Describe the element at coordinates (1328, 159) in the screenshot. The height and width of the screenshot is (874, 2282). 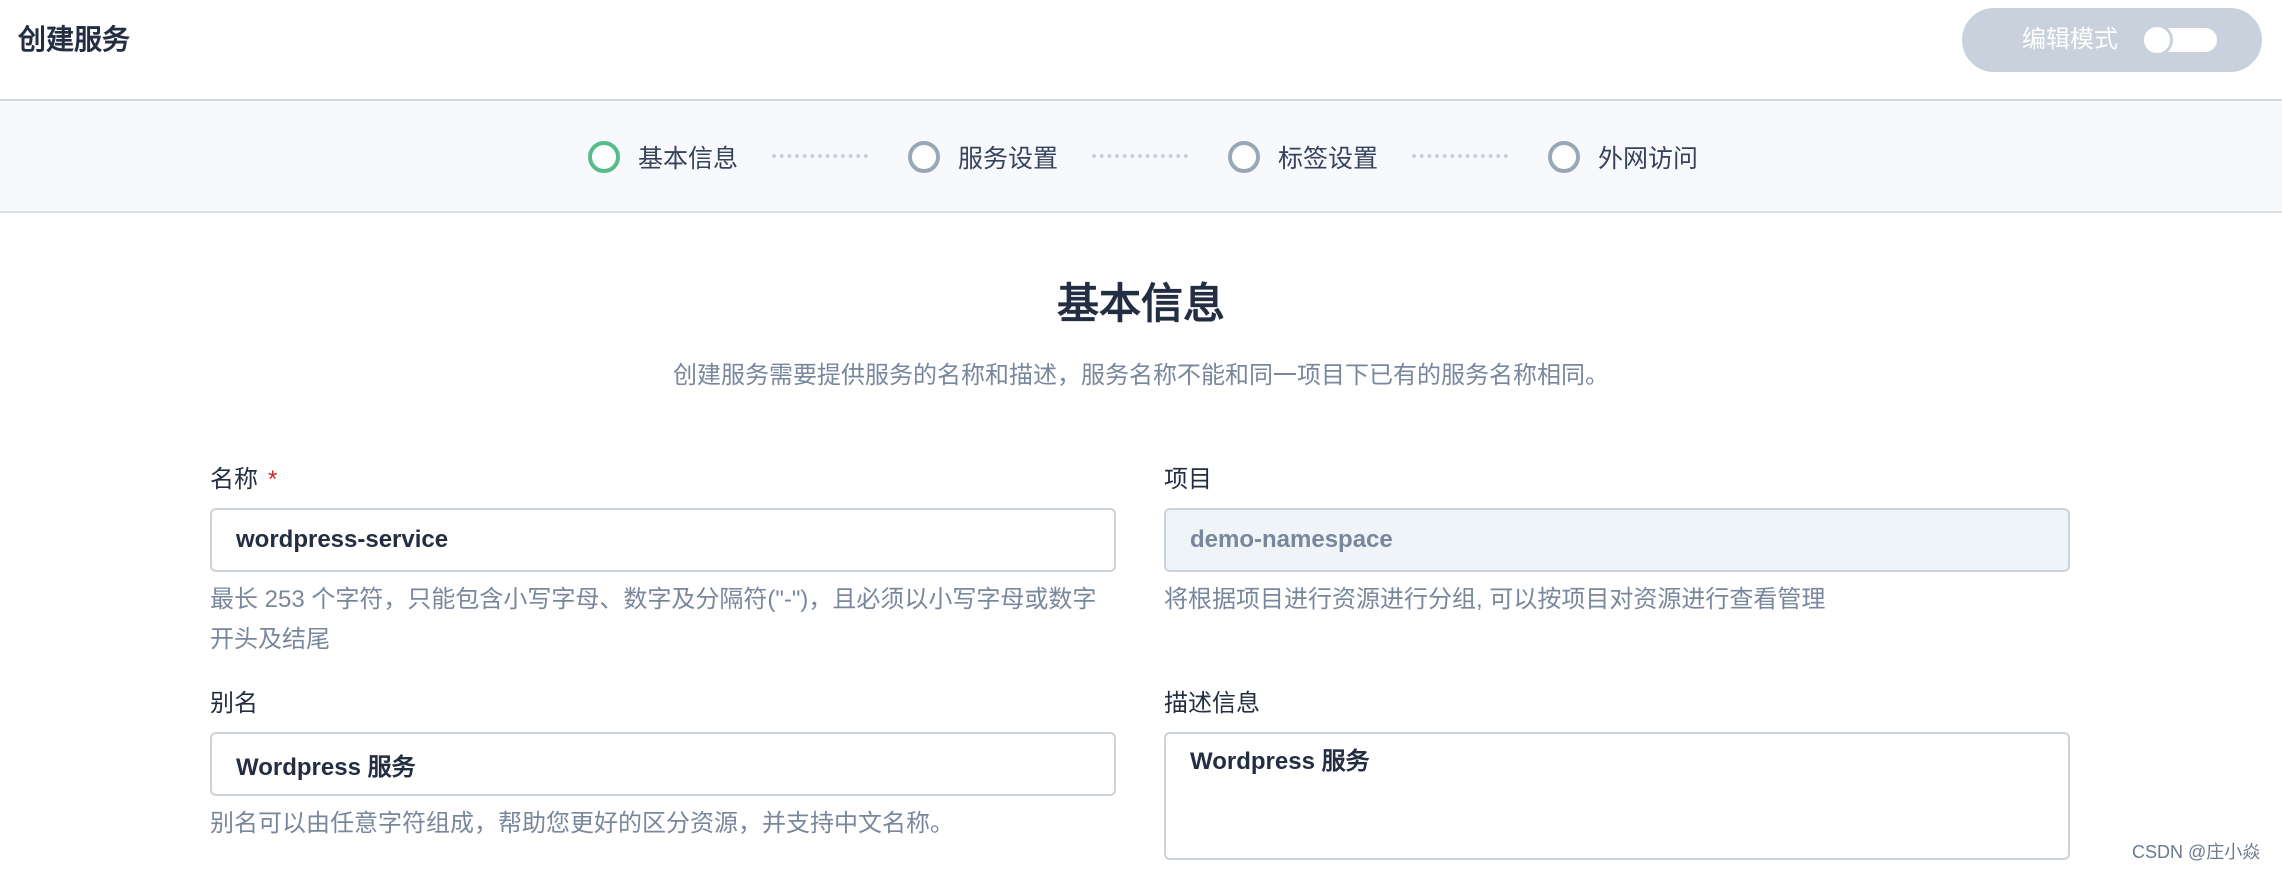
I see `step-label: 标签设置` at that location.